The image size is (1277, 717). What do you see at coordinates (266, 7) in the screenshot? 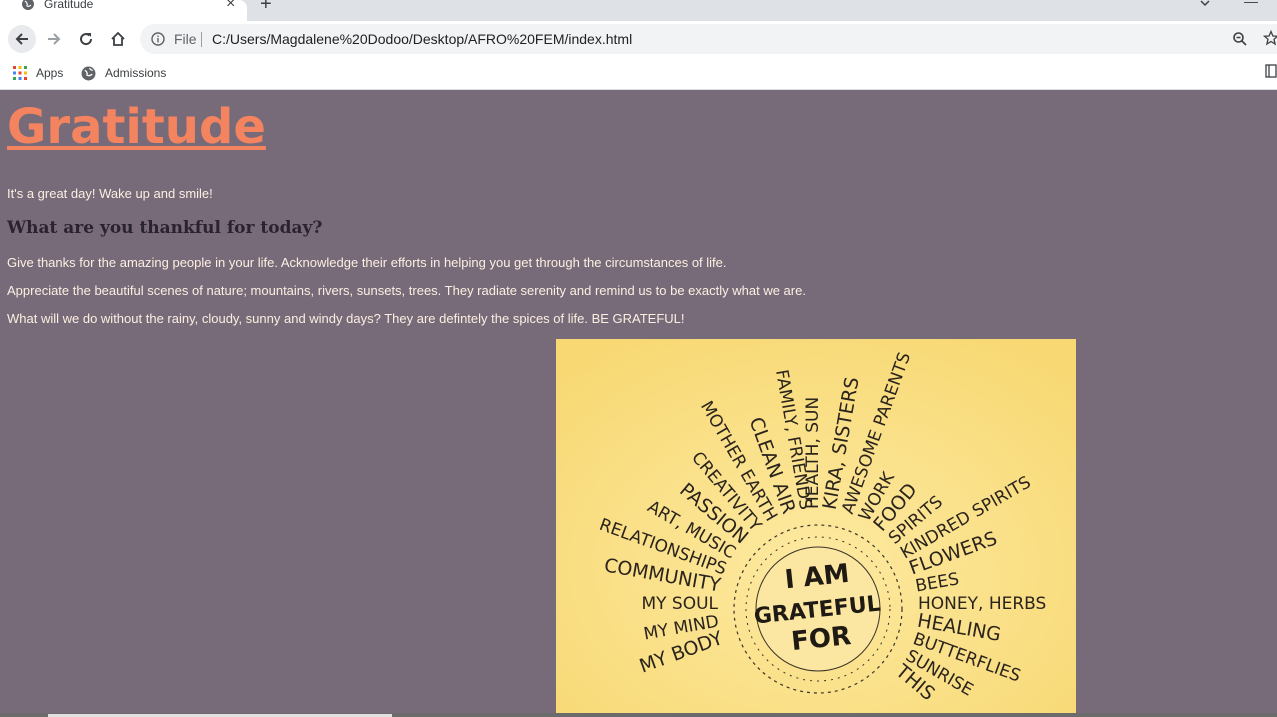
I see `new-tab-button: +` at bounding box center [266, 7].